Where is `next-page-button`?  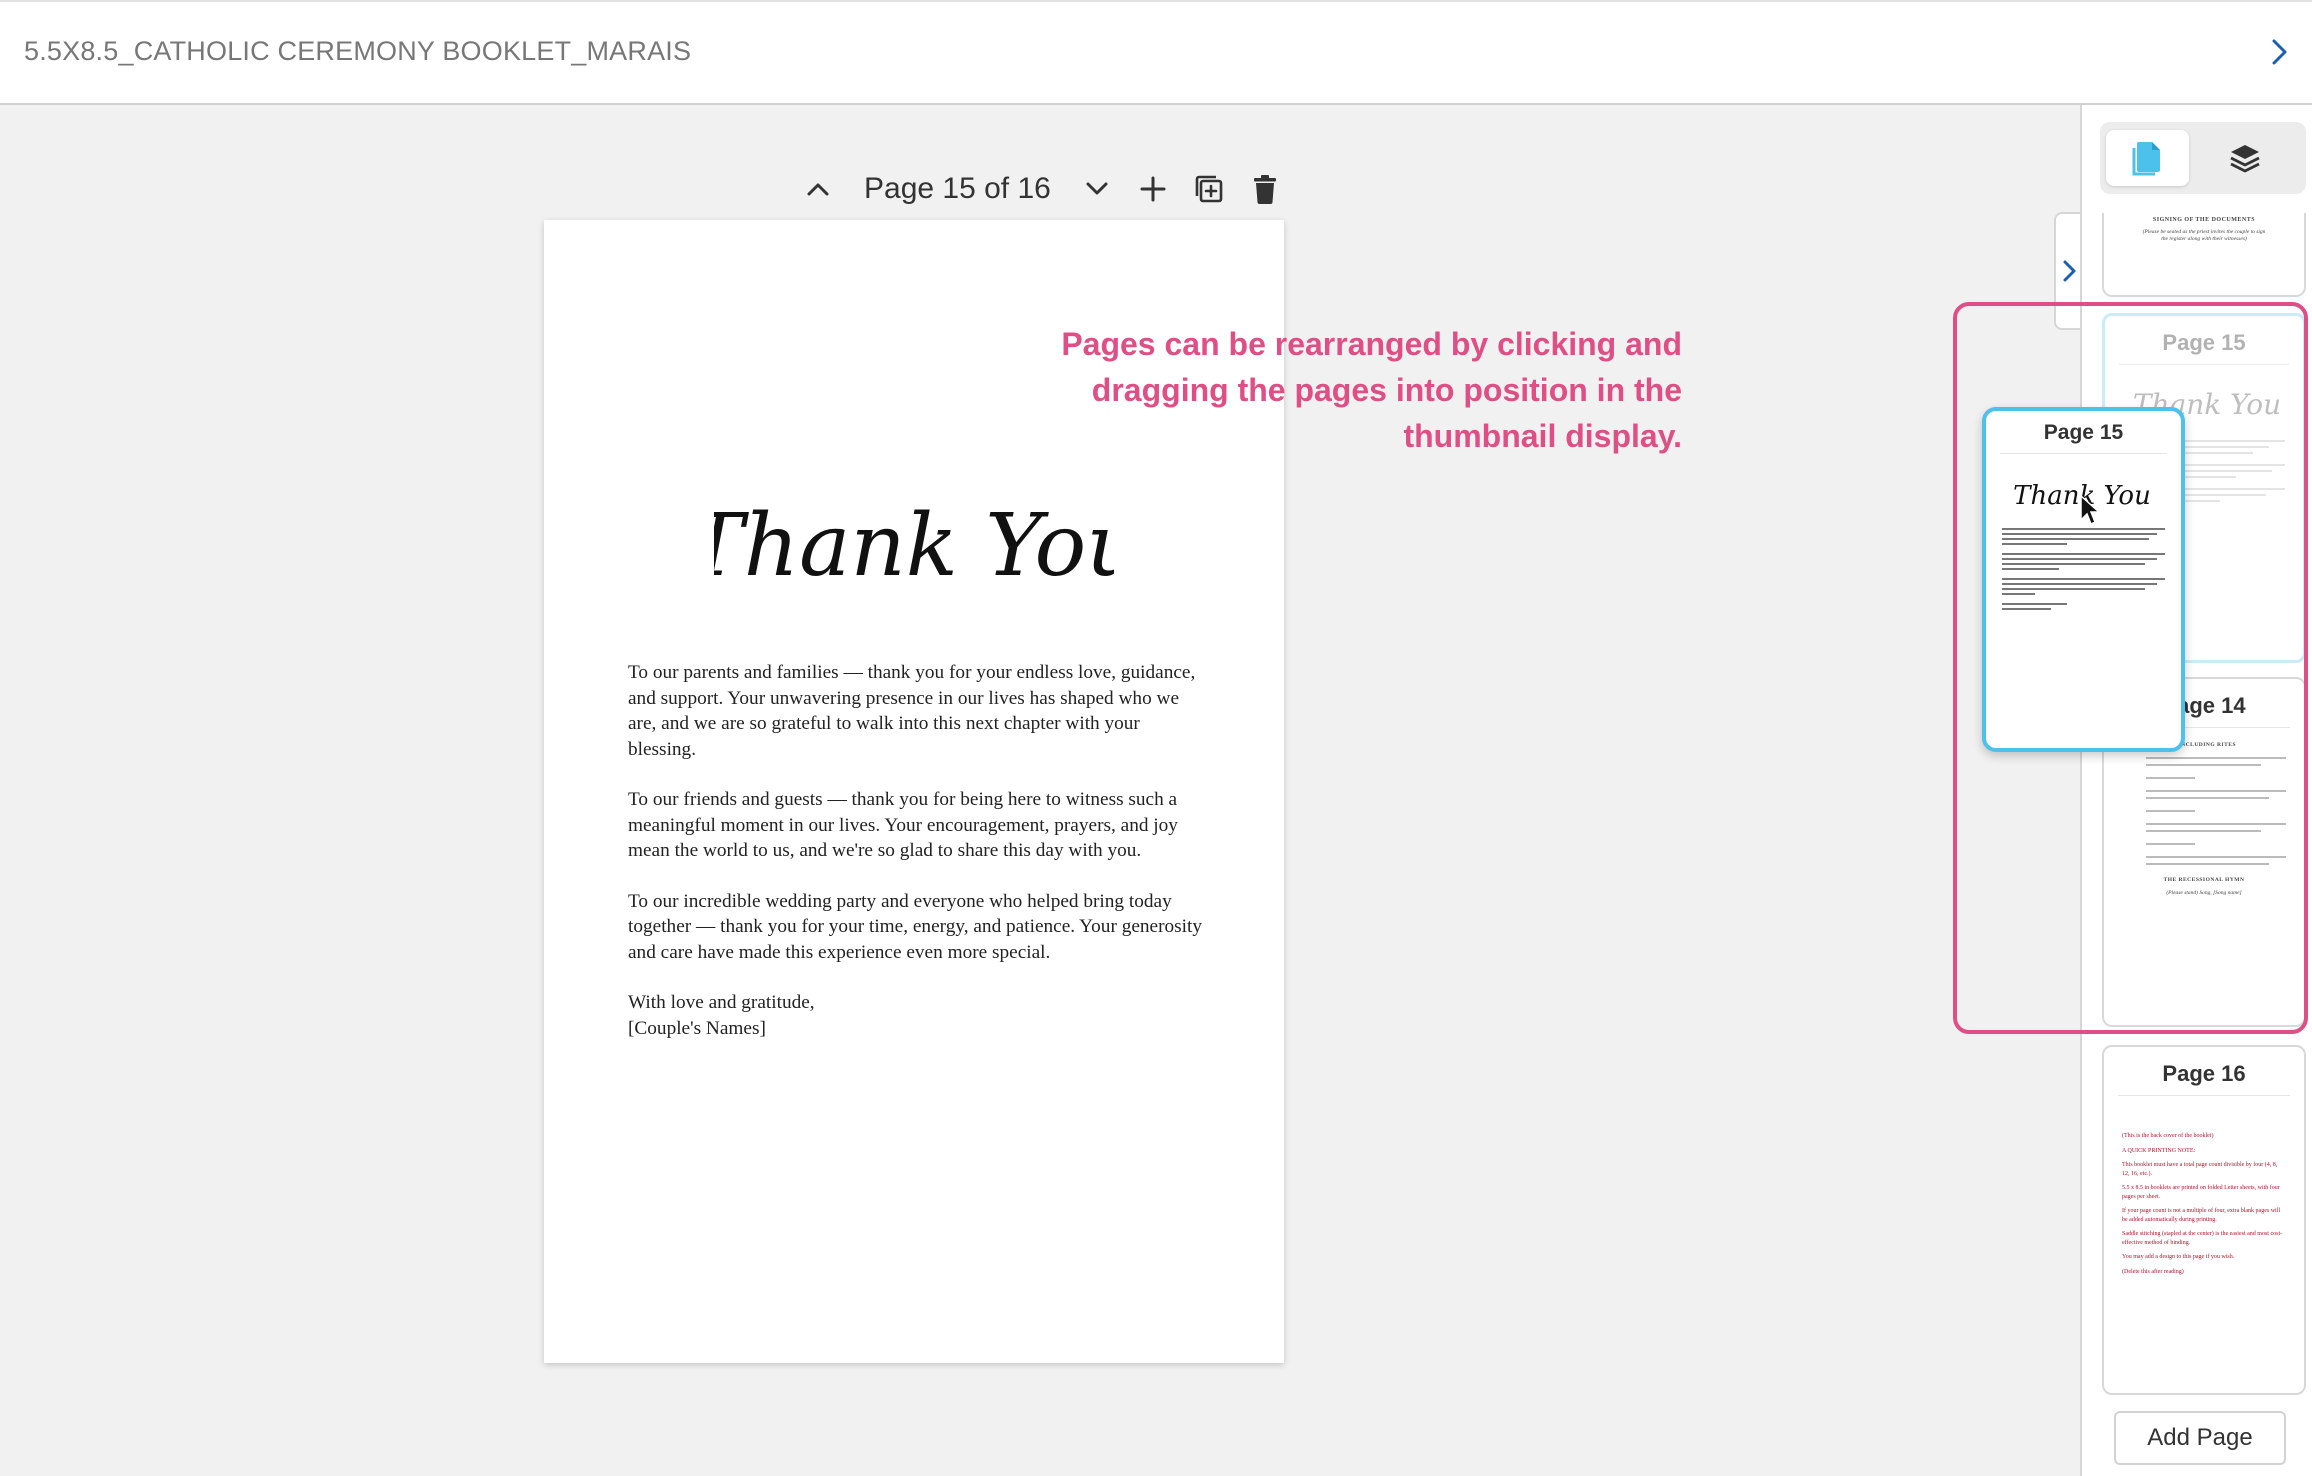
next-page-button is located at coordinates (1097, 189).